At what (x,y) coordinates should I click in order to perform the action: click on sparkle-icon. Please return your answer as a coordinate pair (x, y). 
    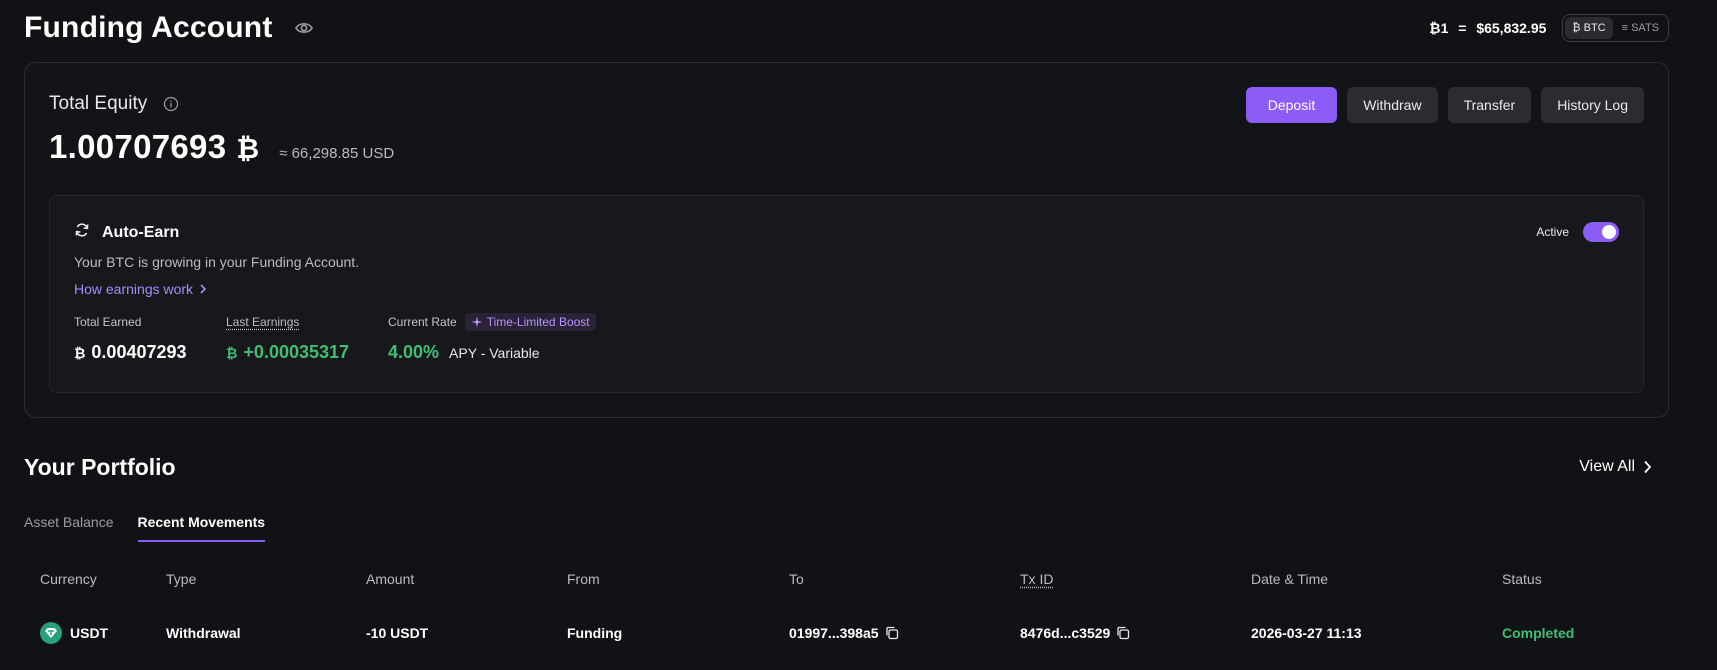
    Looking at the image, I should click on (477, 322).